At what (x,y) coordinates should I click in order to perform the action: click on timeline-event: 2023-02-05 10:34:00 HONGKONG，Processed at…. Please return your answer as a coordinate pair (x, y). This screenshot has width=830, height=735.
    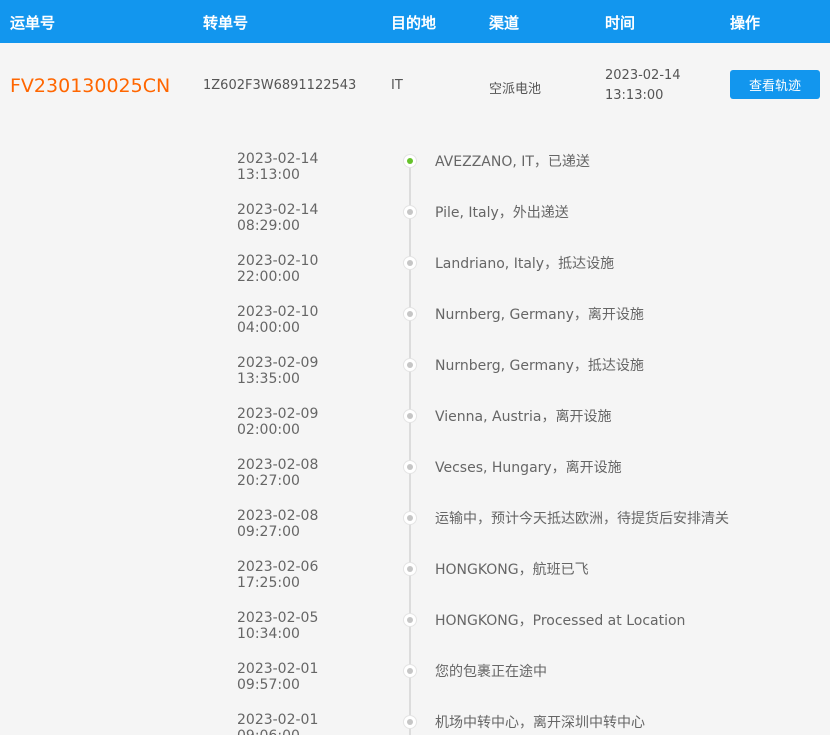
    Looking at the image, I should click on (415, 635).